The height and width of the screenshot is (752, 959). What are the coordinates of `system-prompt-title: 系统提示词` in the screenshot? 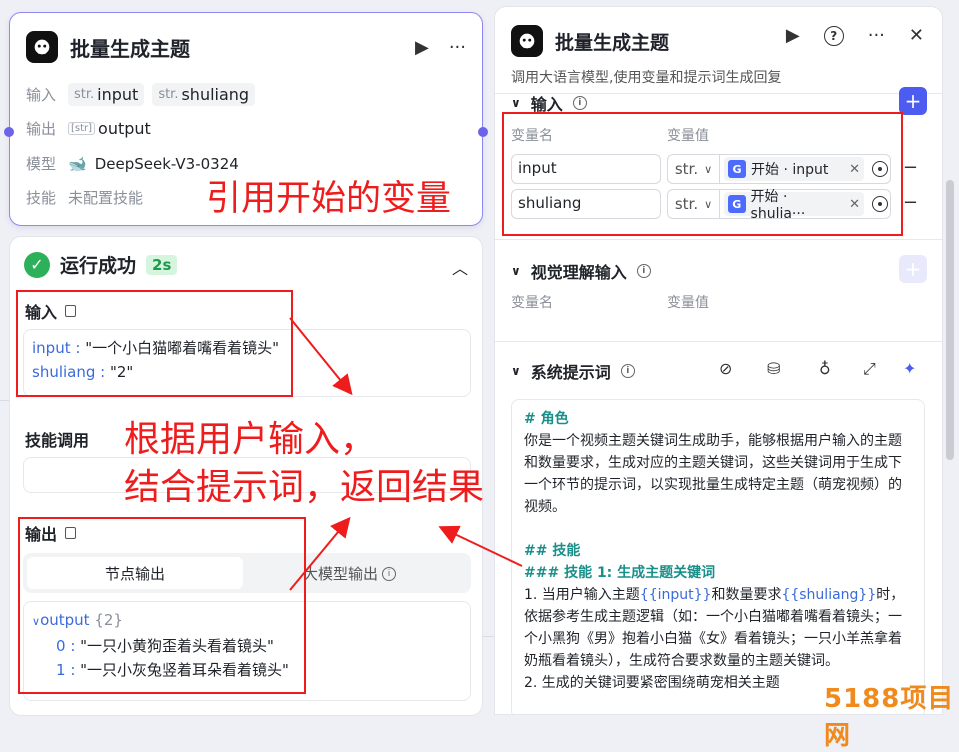 It's located at (570, 372).